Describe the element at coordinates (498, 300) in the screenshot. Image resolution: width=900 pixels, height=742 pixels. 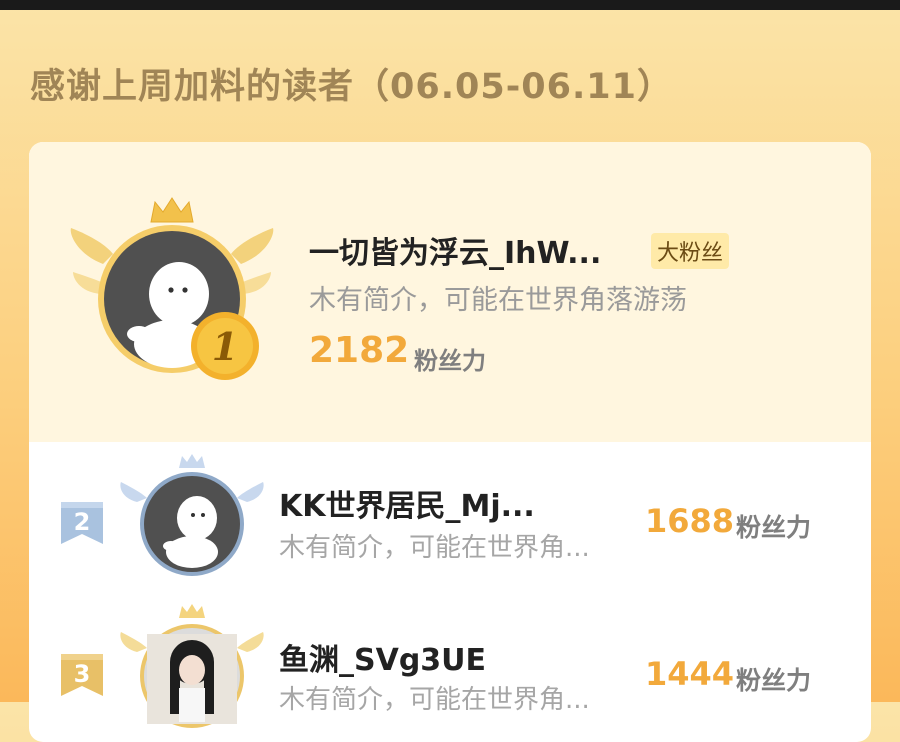
I see `rank-1-bio: 木有简介，可能在世界角落游荡` at that location.